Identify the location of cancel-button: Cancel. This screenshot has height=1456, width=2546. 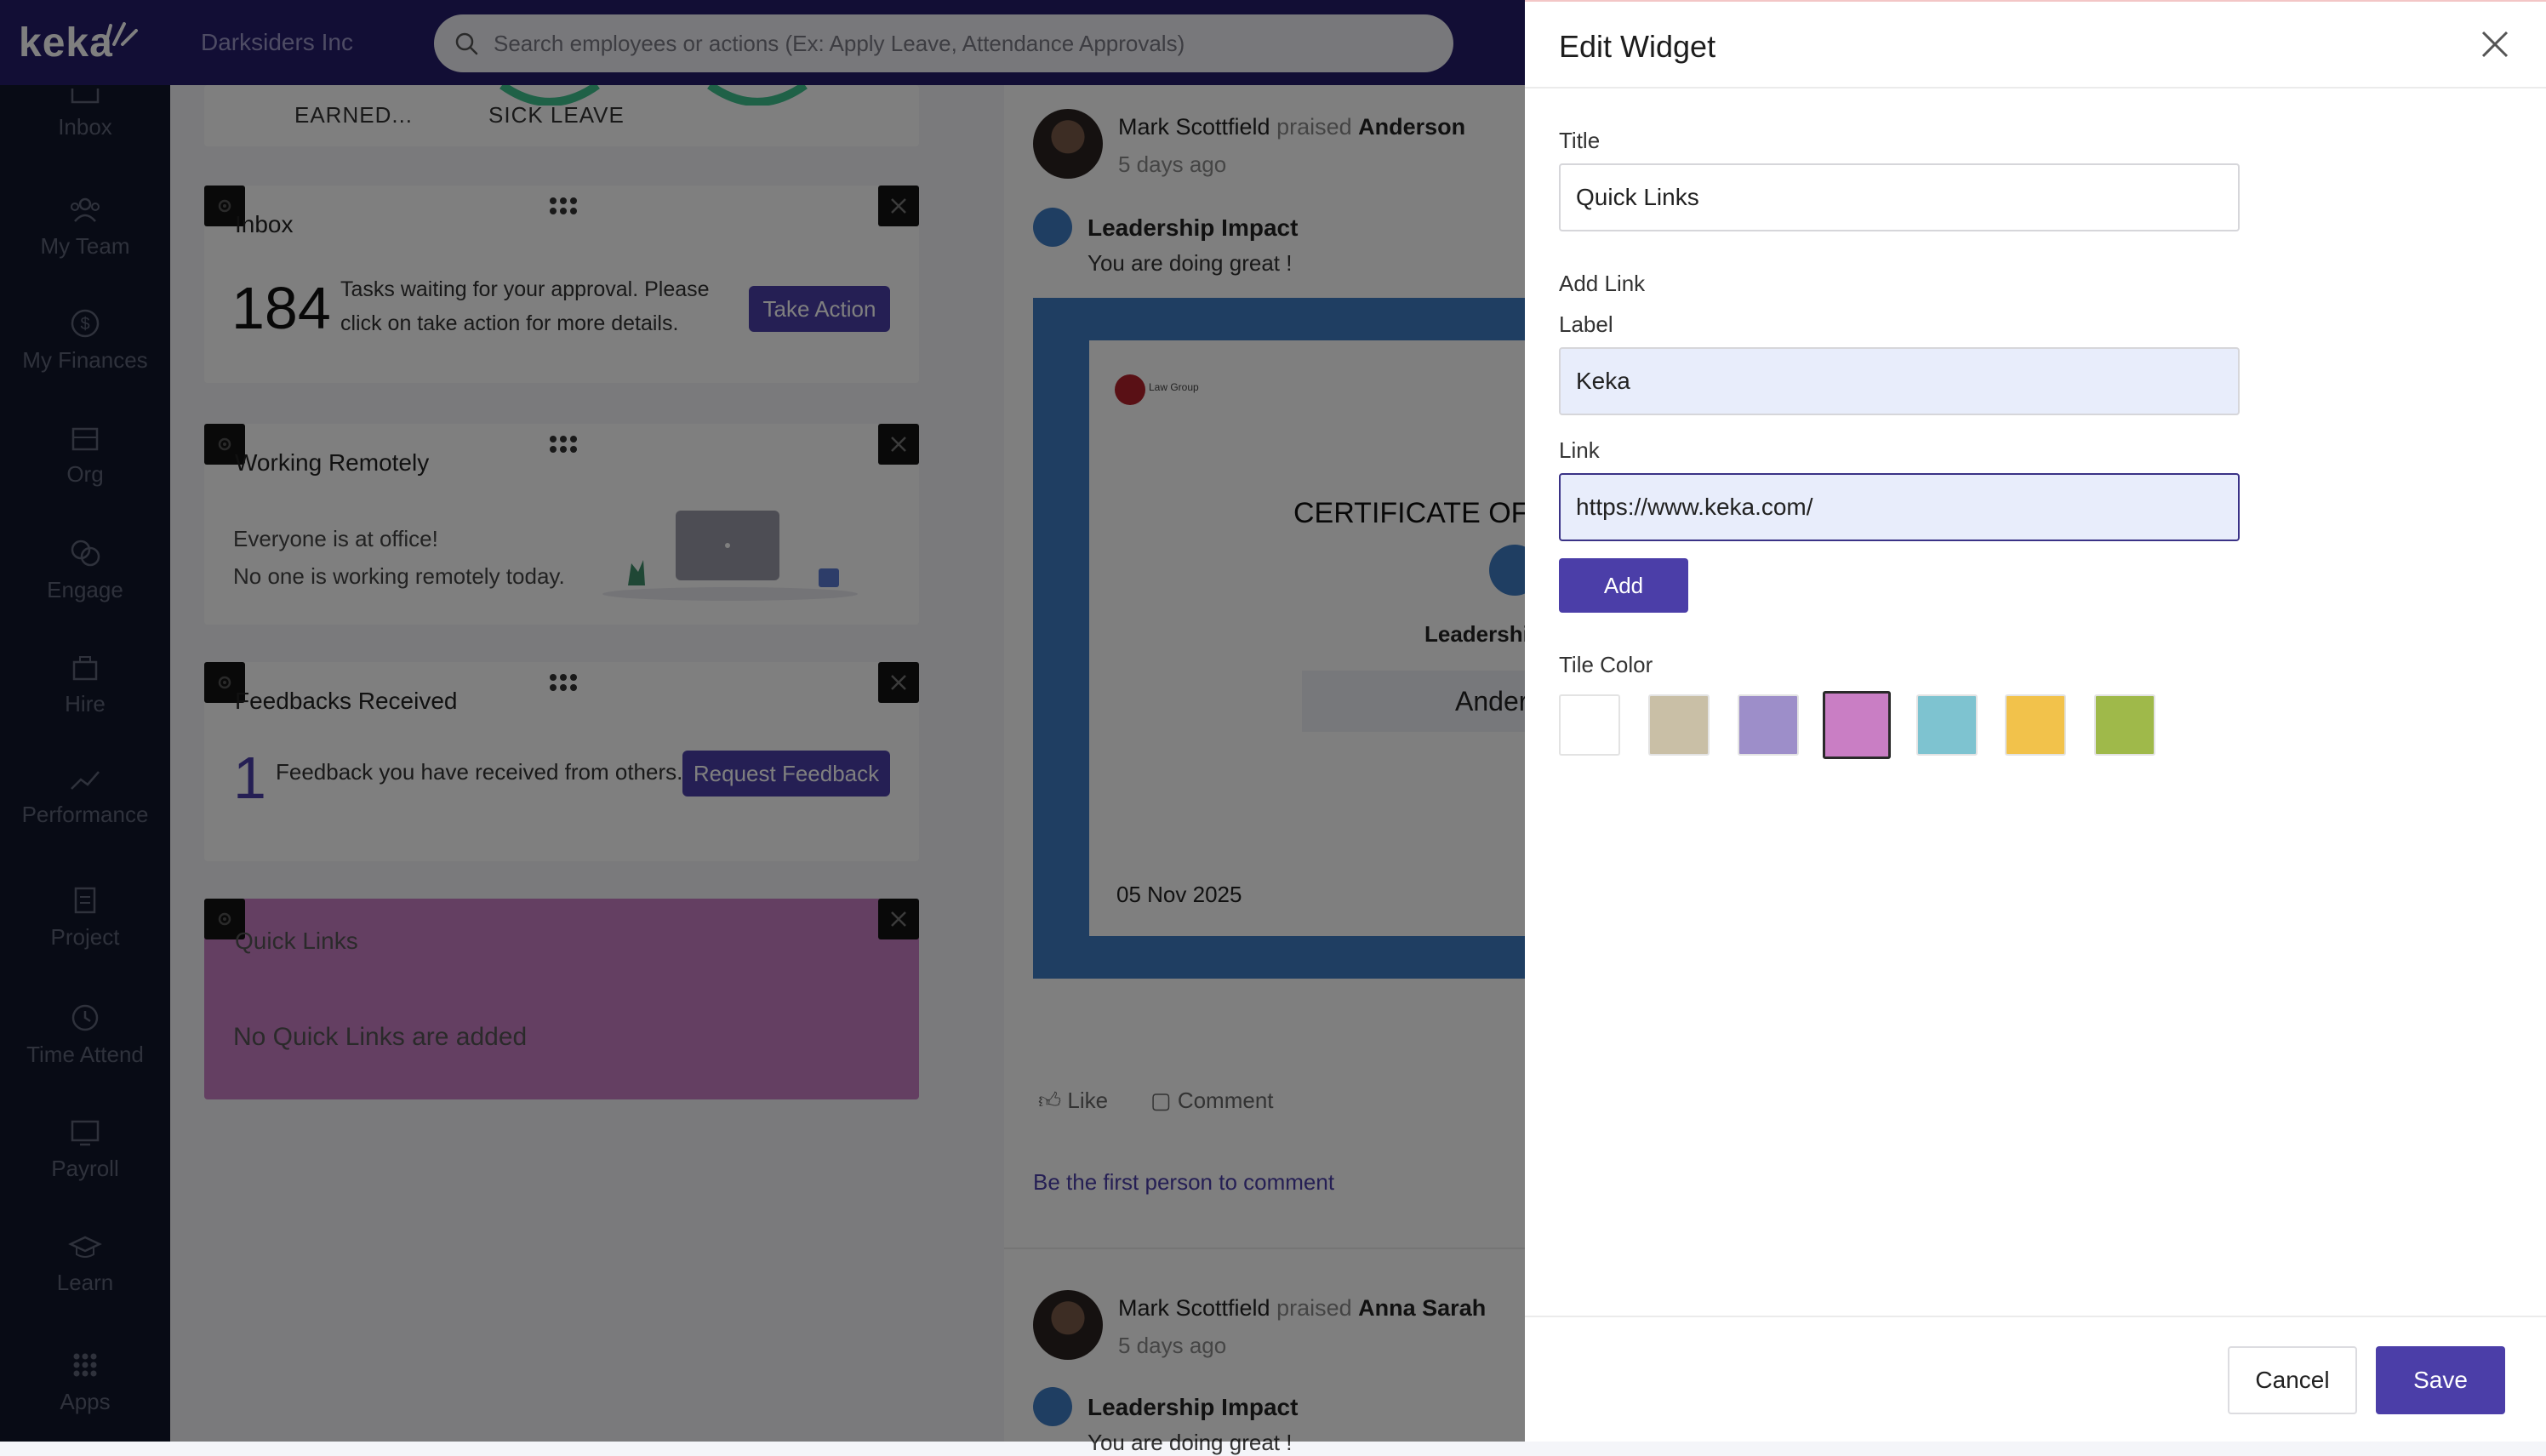
(2292, 1380).